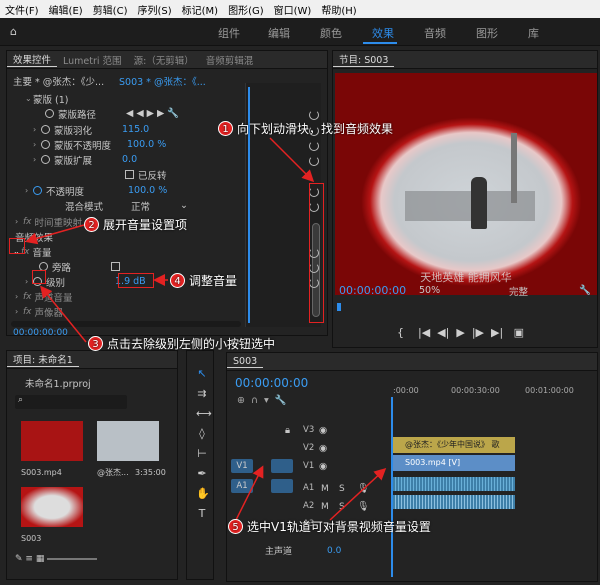  I want to click on callout-5-text: 选中V1轨道可对背景视频音量设置, so click(339, 527).